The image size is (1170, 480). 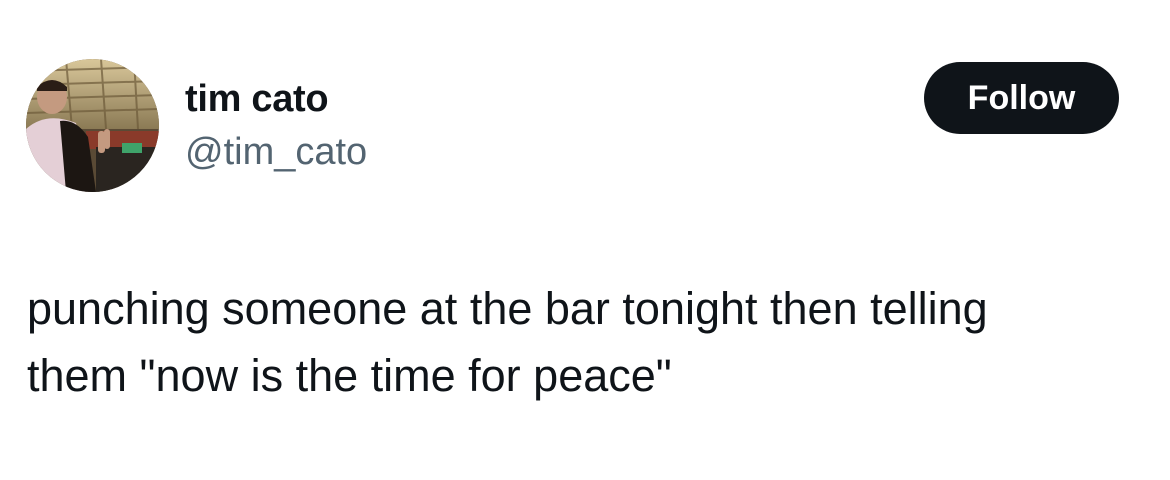 I want to click on tweet-text-line: them "now is the time for peace", so click(x=349, y=375).